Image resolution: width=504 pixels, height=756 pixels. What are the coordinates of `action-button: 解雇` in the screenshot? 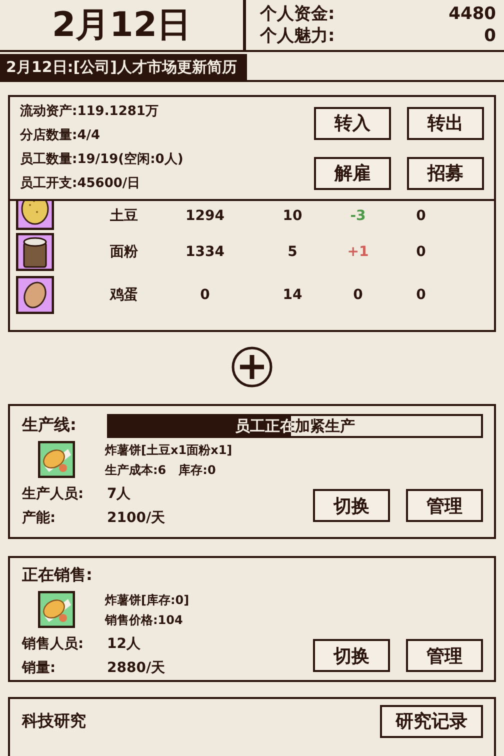 It's located at (352, 173).